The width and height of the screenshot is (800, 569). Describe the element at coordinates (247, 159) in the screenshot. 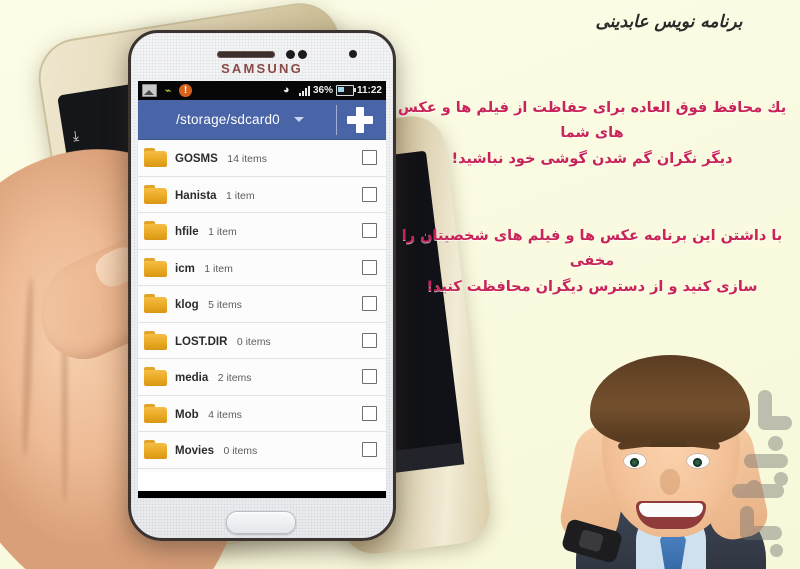

I see `file-count: 14 items` at that location.